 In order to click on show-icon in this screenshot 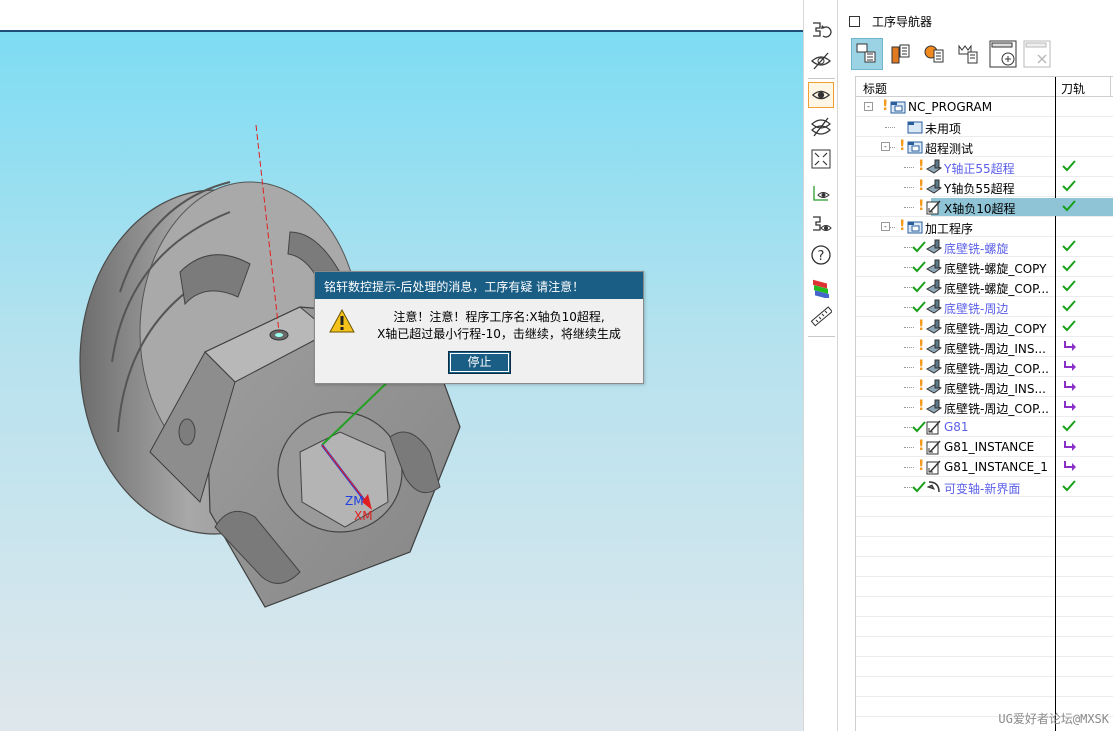, I will do `click(821, 95)`.